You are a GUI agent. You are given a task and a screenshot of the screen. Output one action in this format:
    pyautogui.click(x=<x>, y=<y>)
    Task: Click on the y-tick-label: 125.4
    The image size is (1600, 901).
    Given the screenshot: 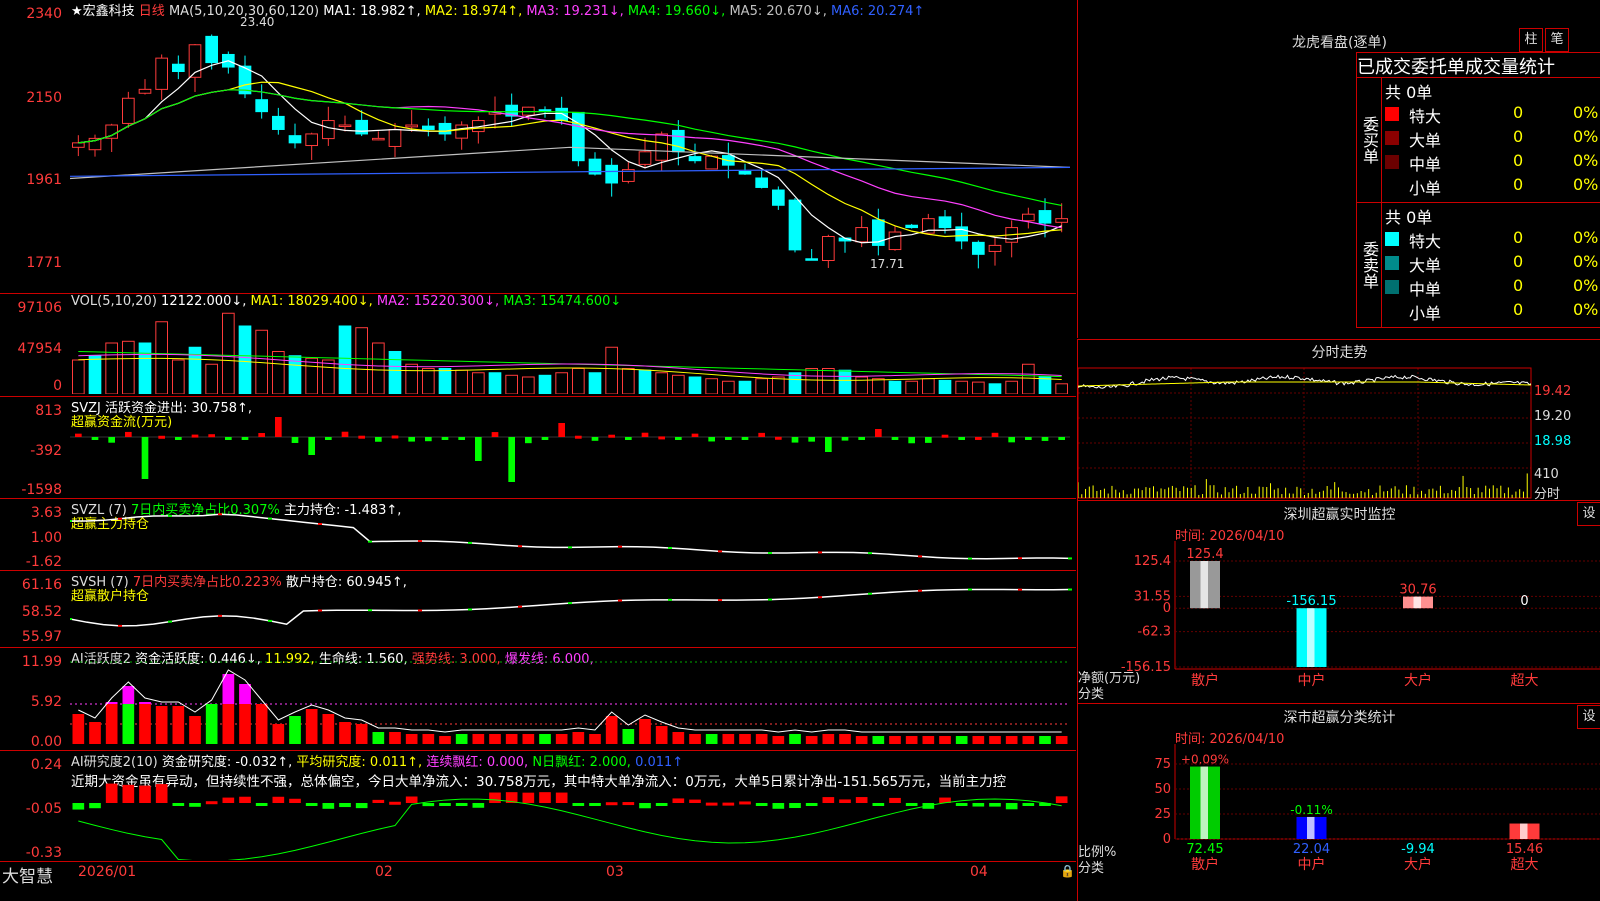 What is the action you would take?
    pyautogui.click(x=1152, y=561)
    